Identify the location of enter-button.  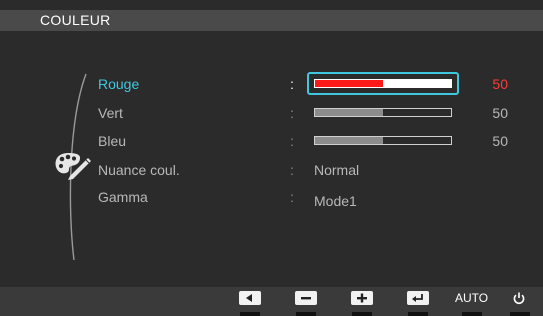
(418, 298).